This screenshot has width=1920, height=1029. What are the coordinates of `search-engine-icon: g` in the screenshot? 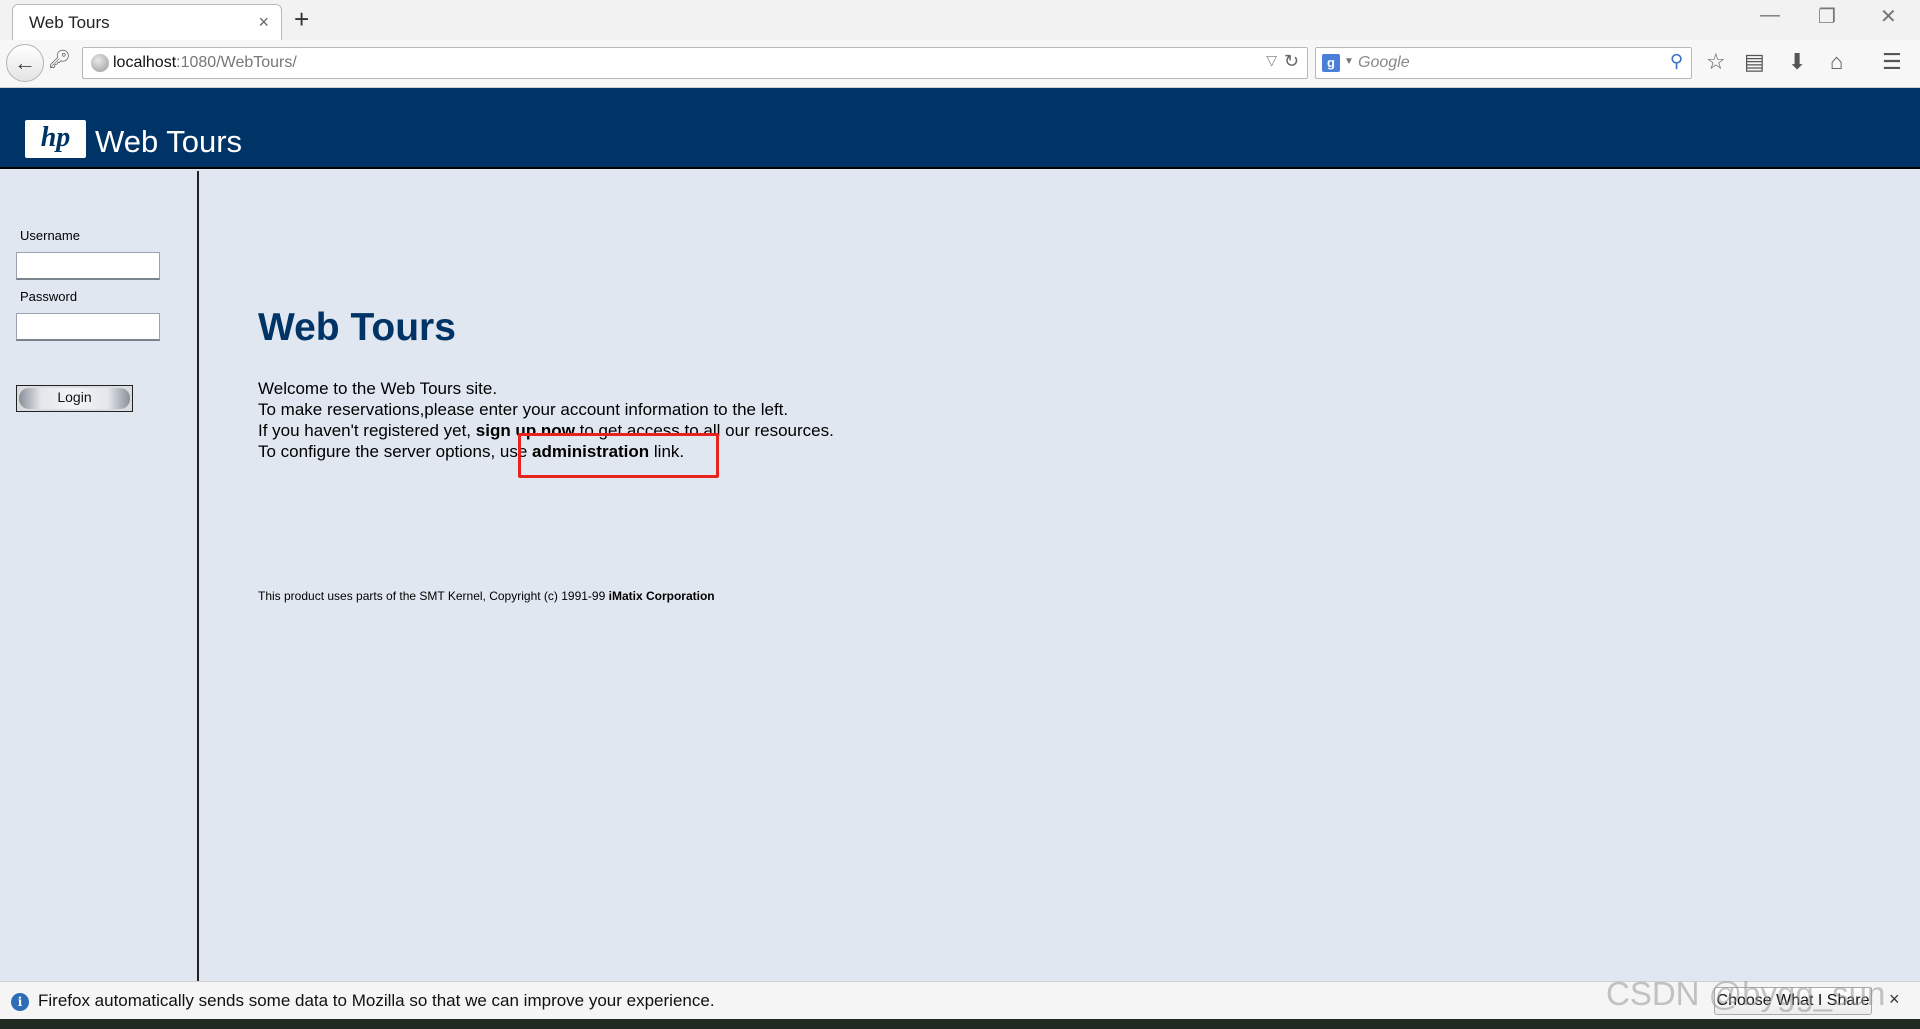 It's located at (1331, 63).